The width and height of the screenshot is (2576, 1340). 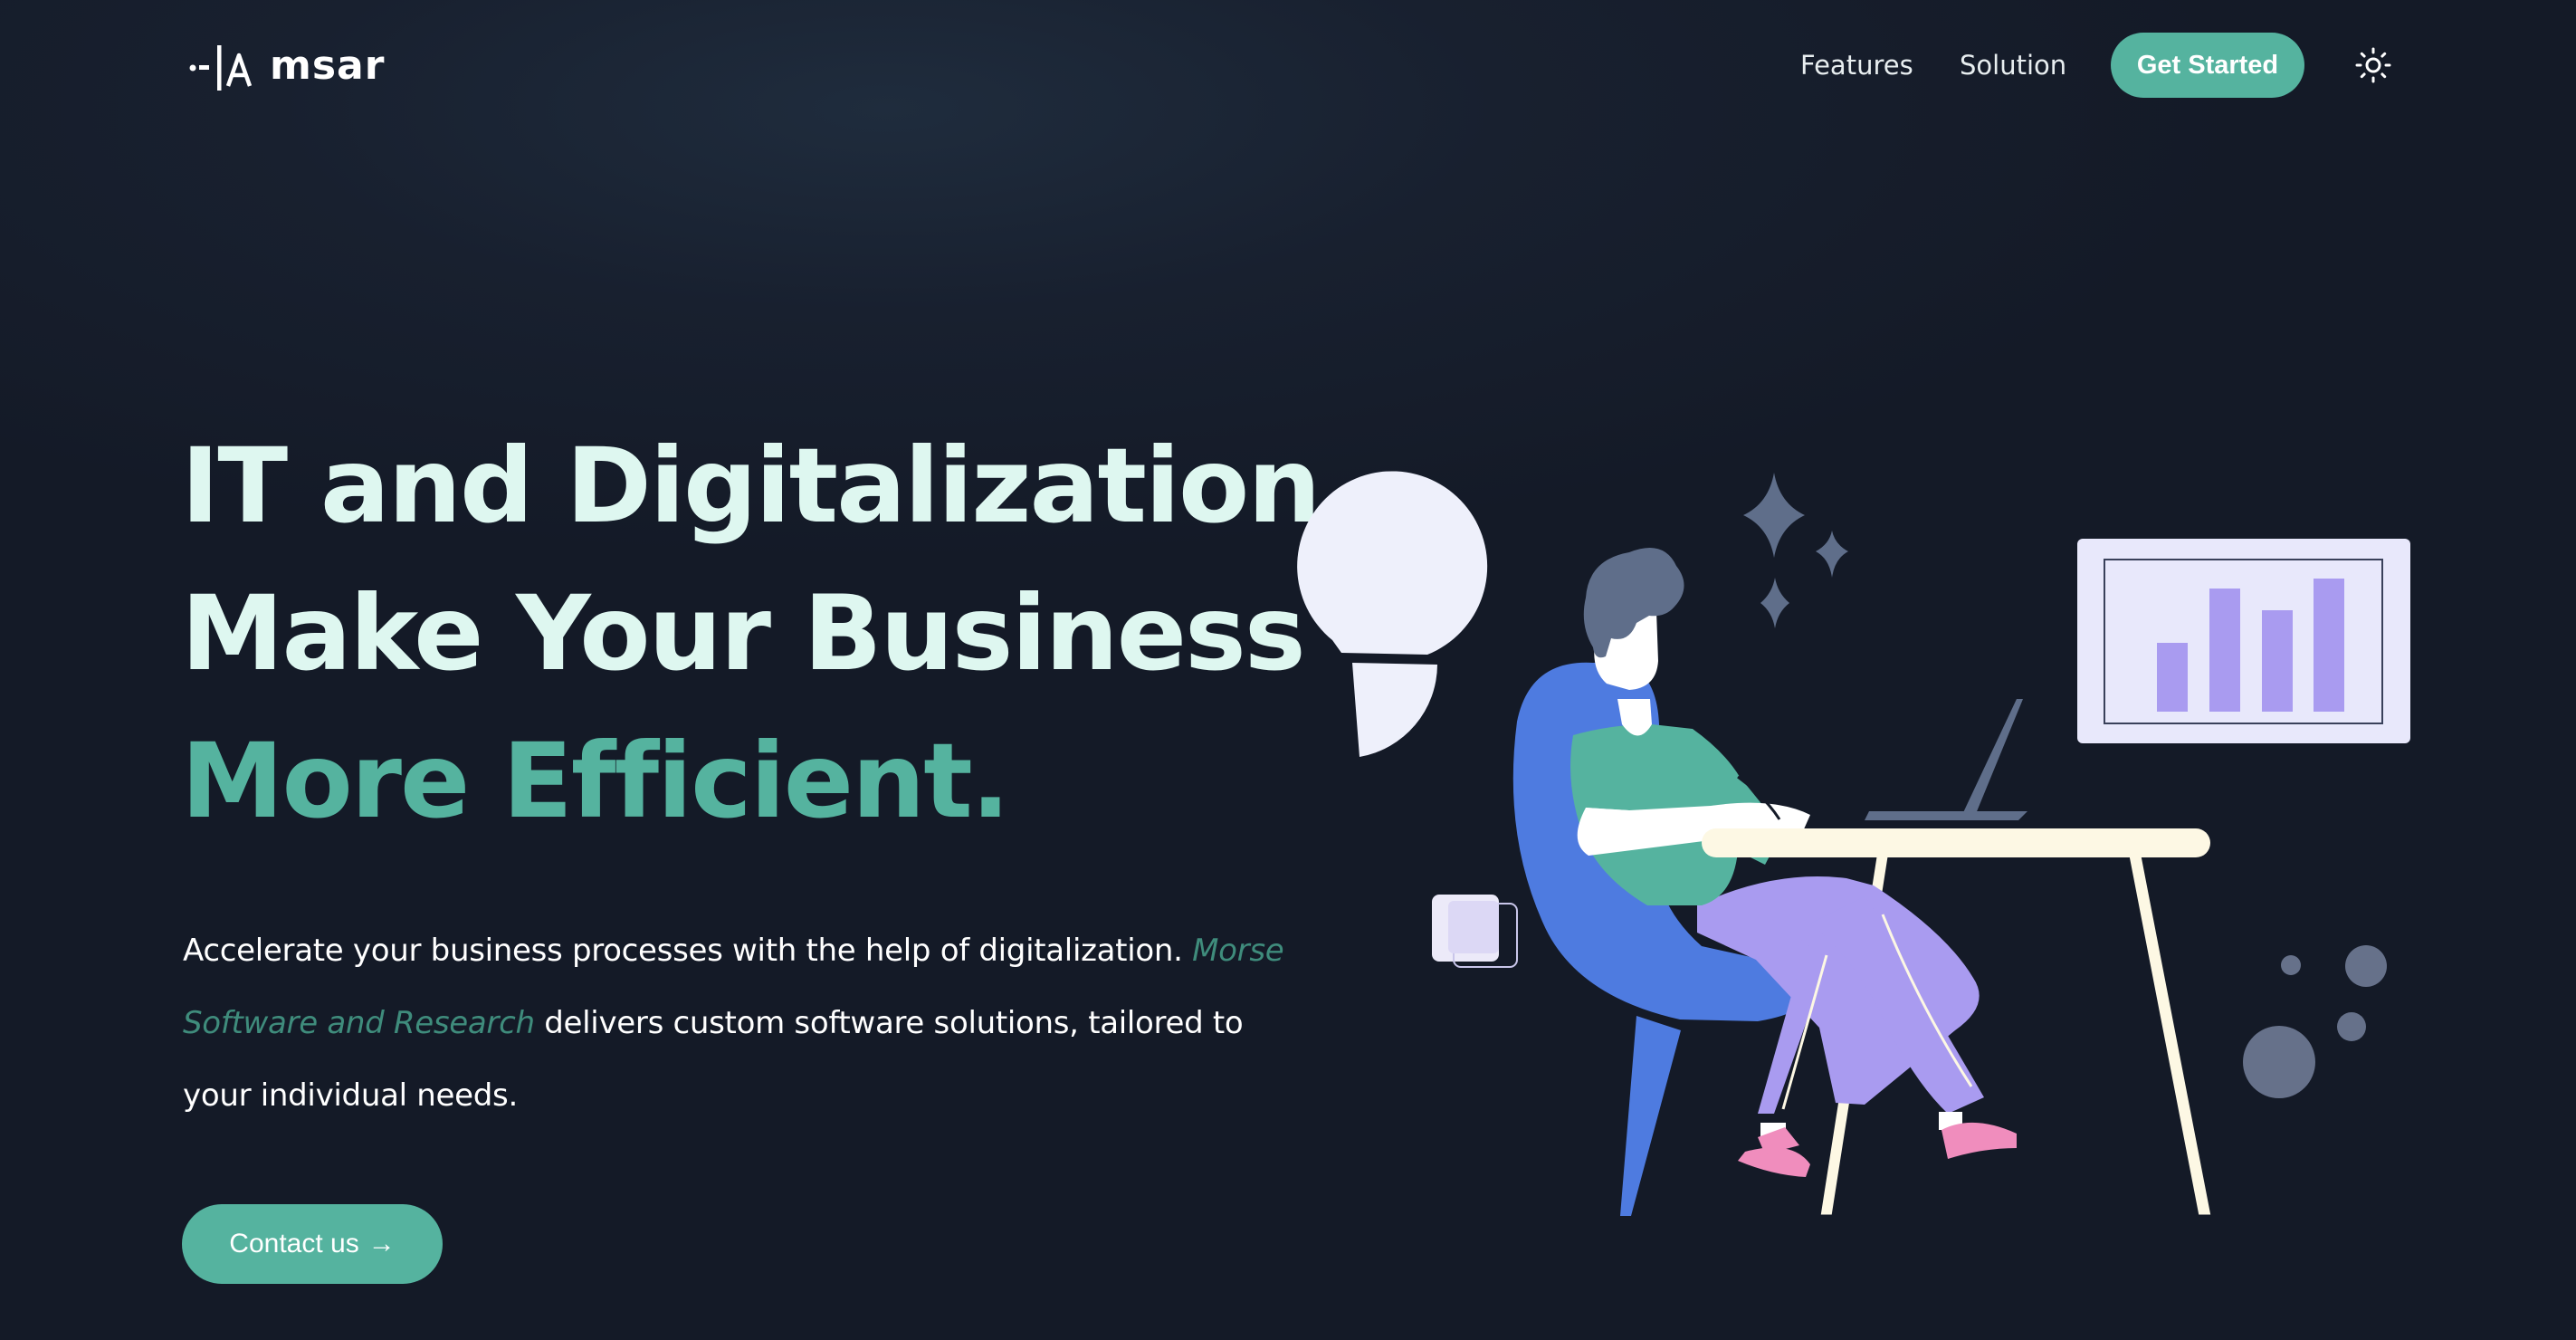 I want to click on hero-title-line-1: IT and Digitalization, so click(x=751, y=486).